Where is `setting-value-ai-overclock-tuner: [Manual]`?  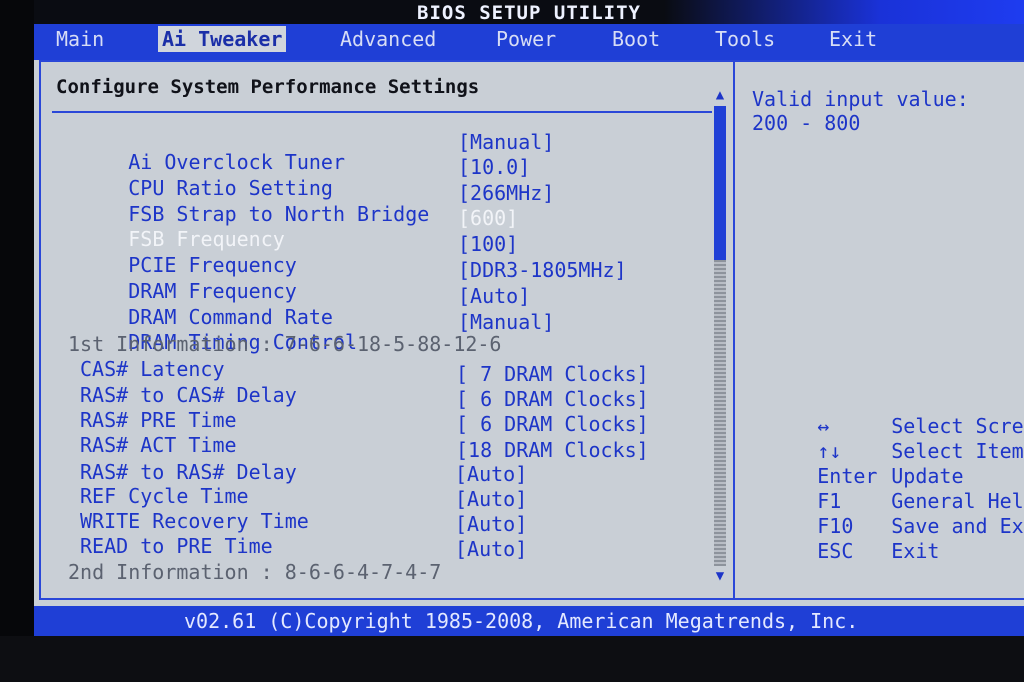 setting-value-ai-overclock-tuner: [Manual] is located at coordinates (506, 142).